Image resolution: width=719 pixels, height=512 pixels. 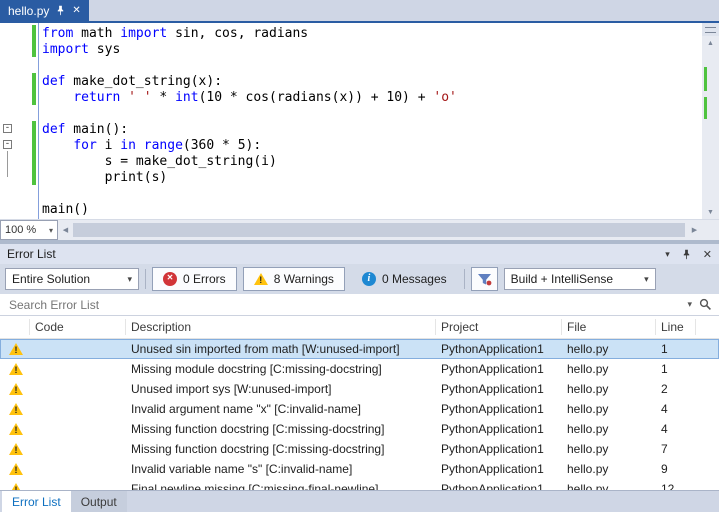 I want to click on code-text: print(s), so click(x=105, y=177).